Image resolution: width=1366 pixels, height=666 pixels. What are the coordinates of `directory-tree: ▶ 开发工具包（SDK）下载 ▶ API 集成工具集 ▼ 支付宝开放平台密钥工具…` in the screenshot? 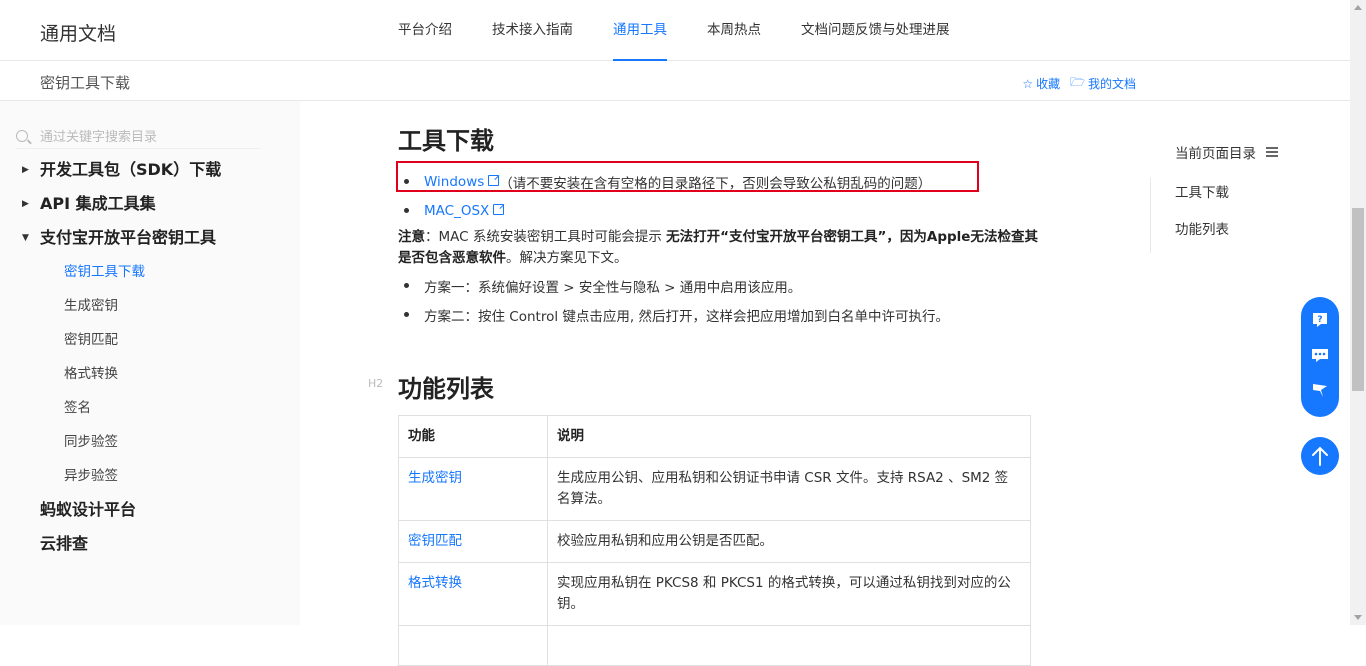 It's located at (157, 357).